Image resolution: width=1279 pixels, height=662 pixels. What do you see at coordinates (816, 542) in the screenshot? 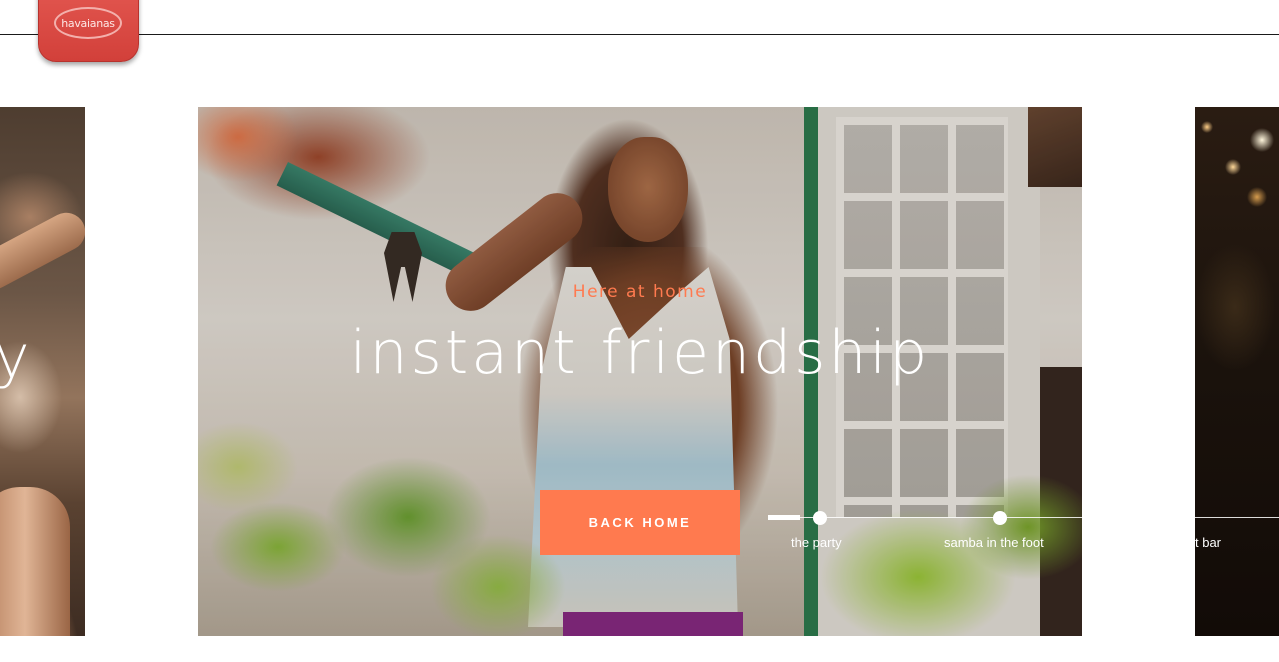
I see `timeline-label-the-party: the party` at bounding box center [816, 542].